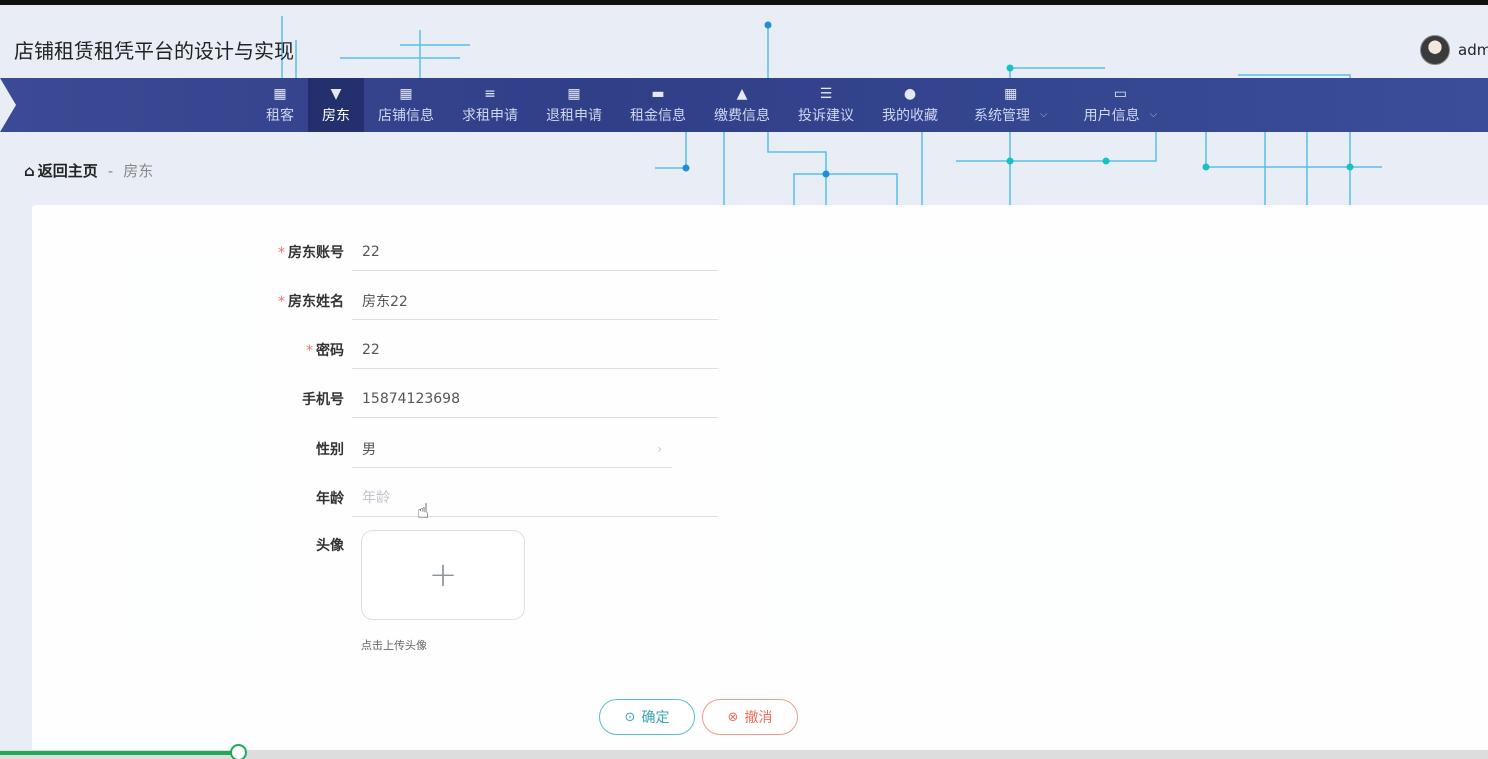 Image resolution: width=1488 pixels, height=759 pixels. What do you see at coordinates (336, 115) in the screenshot?
I see `nav-item-label: 房东` at bounding box center [336, 115].